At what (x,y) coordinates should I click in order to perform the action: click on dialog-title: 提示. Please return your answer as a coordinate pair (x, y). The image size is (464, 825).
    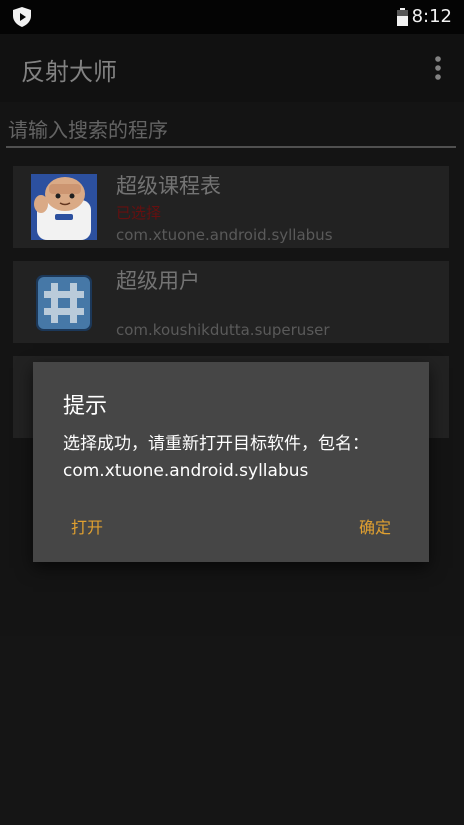
    Looking at the image, I should click on (85, 406).